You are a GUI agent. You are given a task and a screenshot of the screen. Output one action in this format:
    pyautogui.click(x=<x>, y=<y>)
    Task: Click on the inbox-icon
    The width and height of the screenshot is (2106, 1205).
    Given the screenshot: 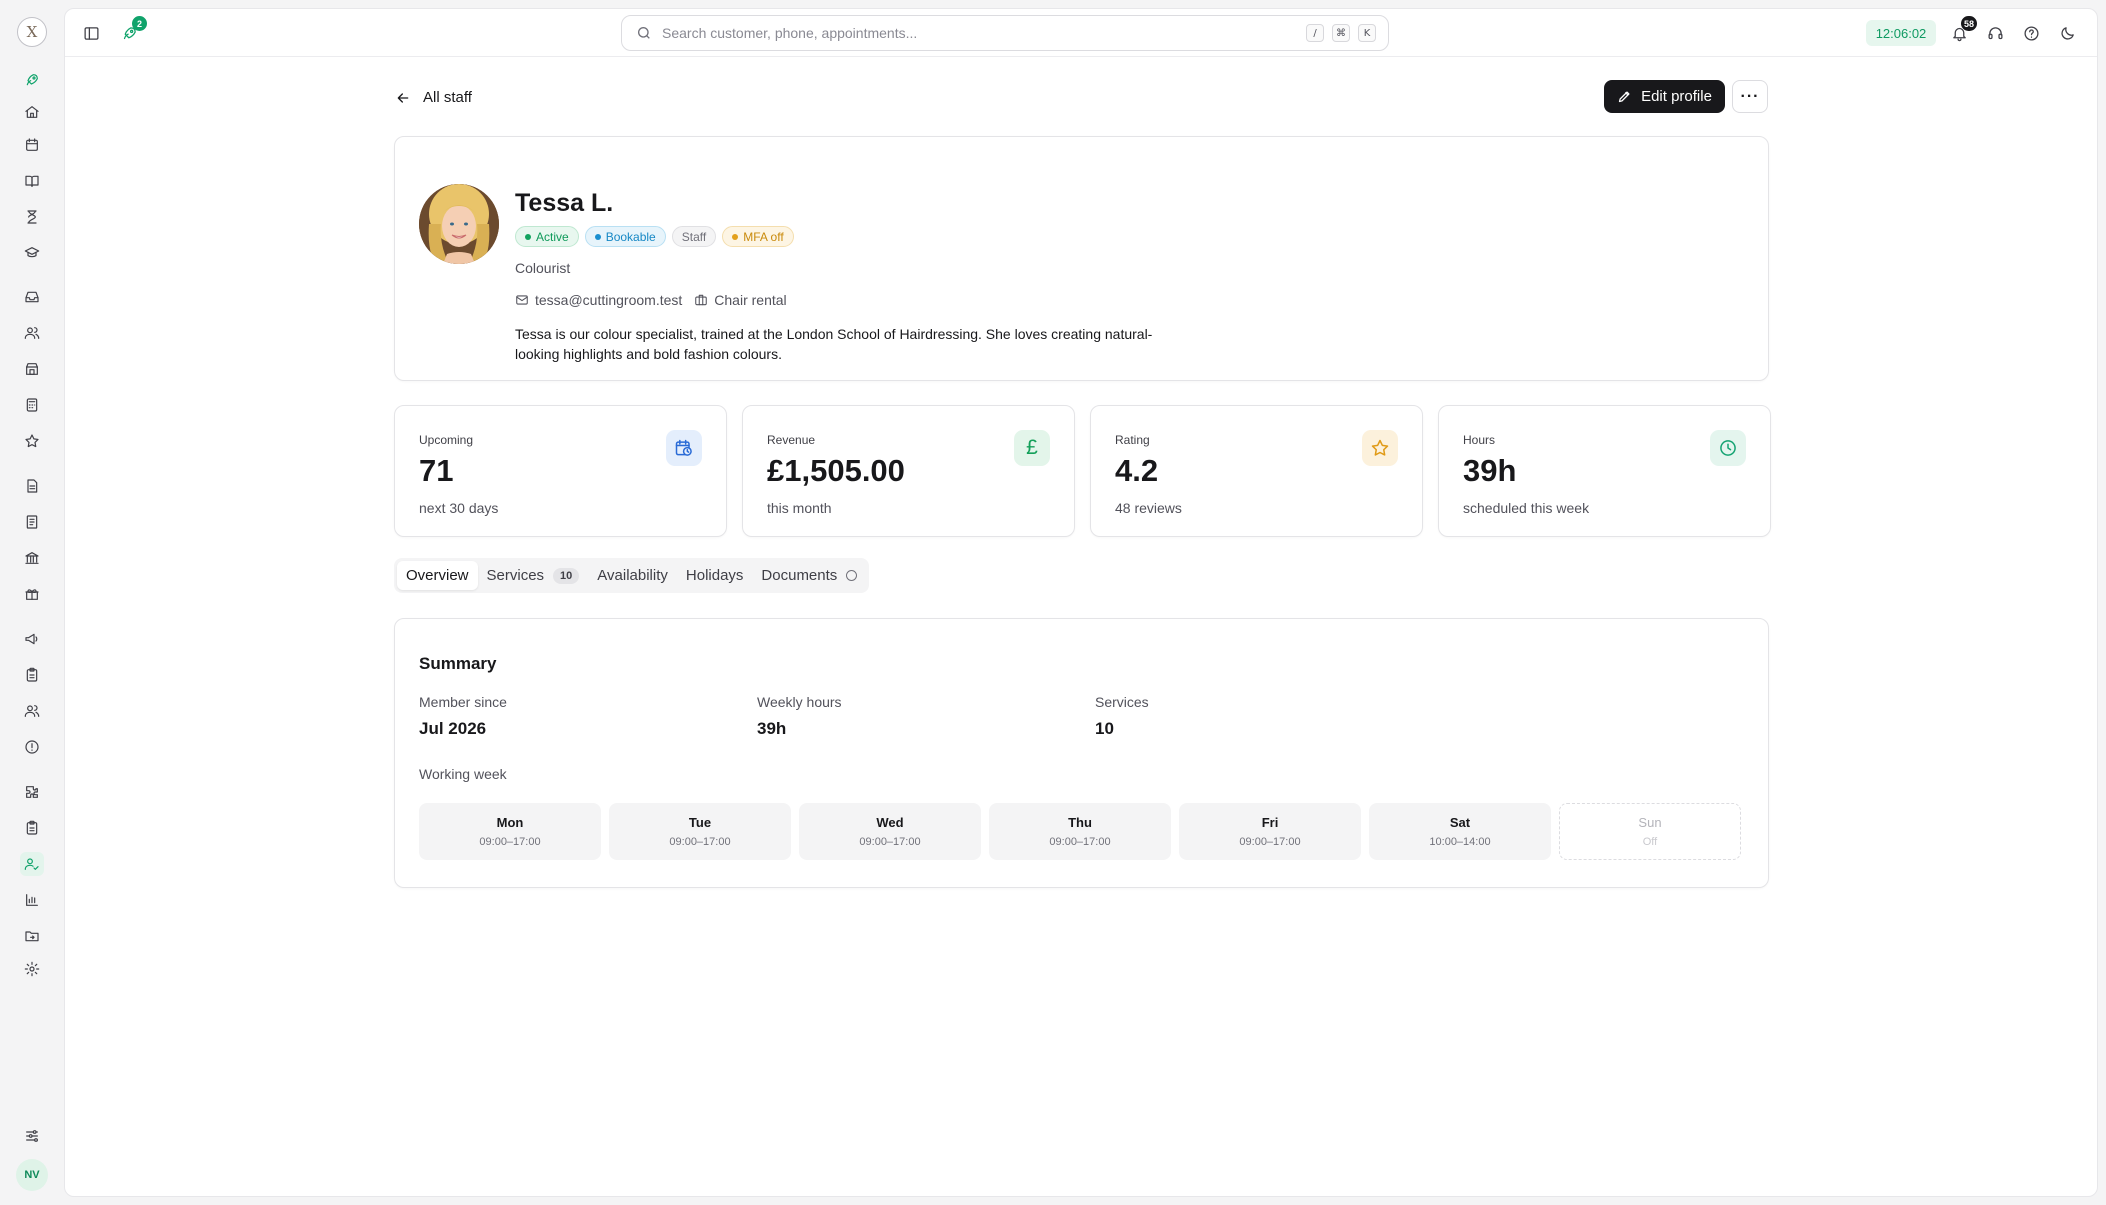 What is the action you would take?
    pyautogui.click(x=32, y=297)
    